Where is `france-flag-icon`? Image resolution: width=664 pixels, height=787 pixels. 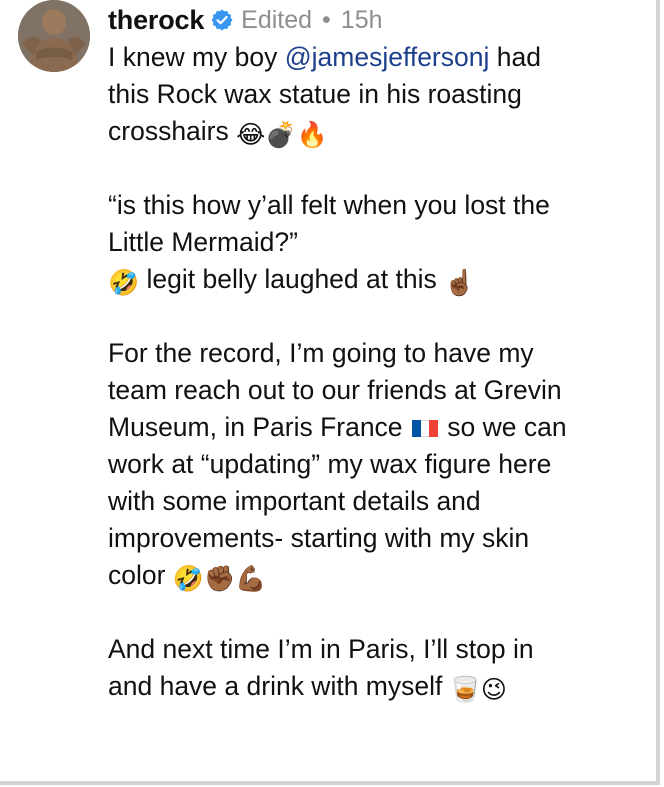
france-flag-icon is located at coordinates (424, 428).